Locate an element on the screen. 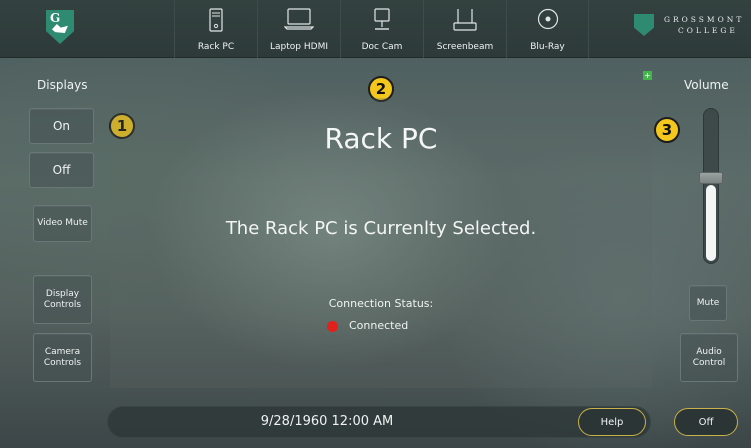 Image resolution: width=751 pixels, height=448 pixels. connection-status-label: Connection Status: is located at coordinates (381, 303).